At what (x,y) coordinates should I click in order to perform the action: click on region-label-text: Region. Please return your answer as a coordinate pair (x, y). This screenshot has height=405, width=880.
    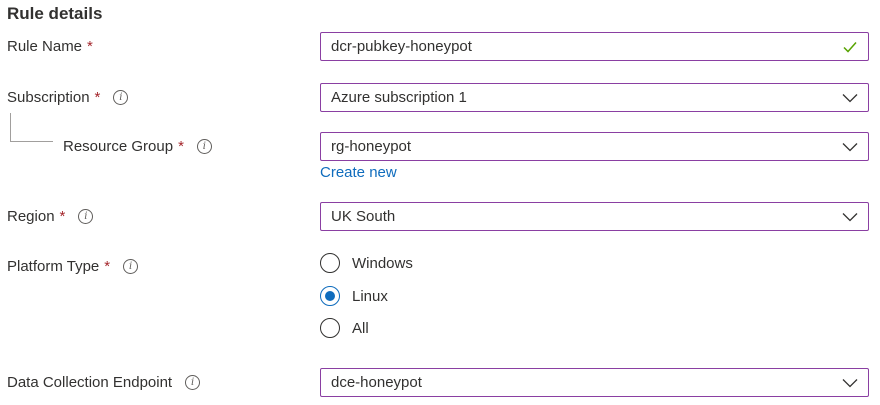
    Looking at the image, I should click on (31, 216).